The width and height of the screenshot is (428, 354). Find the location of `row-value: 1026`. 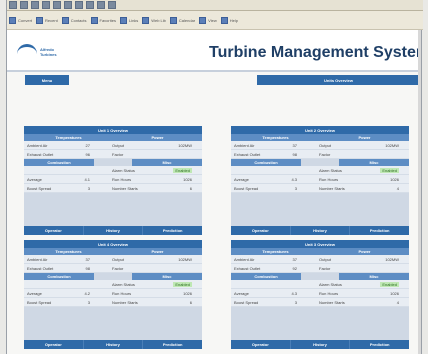

row-value: 1026 is located at coordinates (394, 179).